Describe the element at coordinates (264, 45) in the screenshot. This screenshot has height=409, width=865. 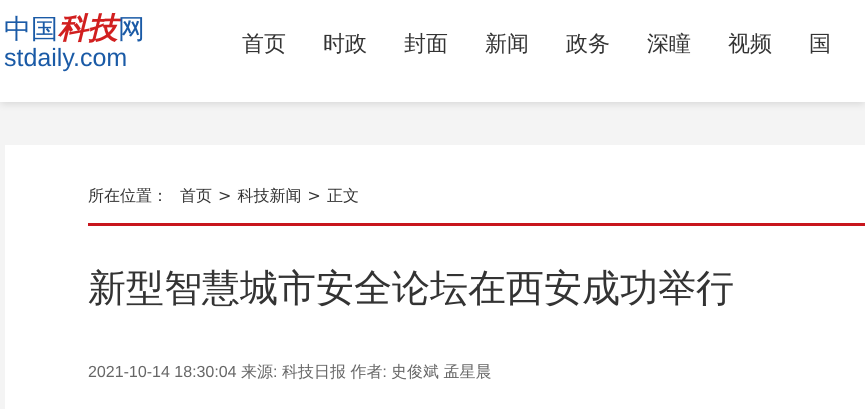
I see `nav-link: 首页` at that location.